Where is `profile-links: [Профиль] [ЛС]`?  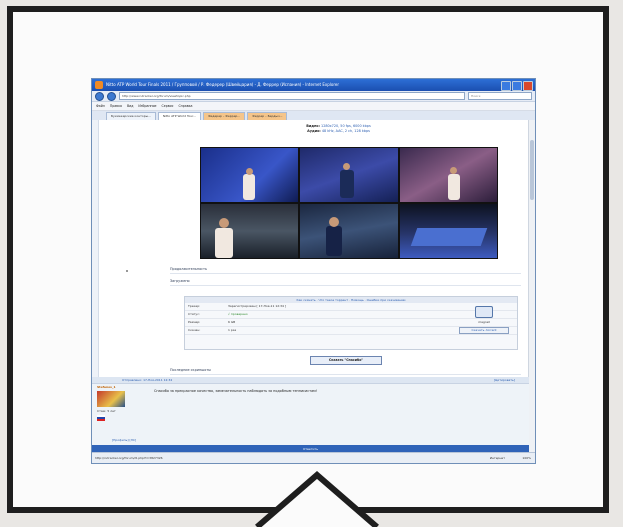
profile-links: [Профиль] [ЛС] is located at coordinates (124, 440).